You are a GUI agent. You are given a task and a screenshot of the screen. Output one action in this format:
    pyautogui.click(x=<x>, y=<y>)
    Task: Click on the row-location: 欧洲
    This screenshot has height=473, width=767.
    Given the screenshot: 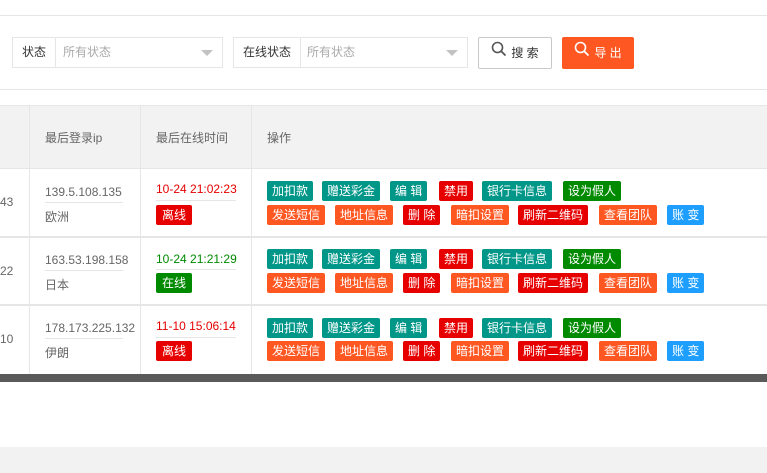 What is the action you would take?
    pyautogui.click(x=57, y=217)
    